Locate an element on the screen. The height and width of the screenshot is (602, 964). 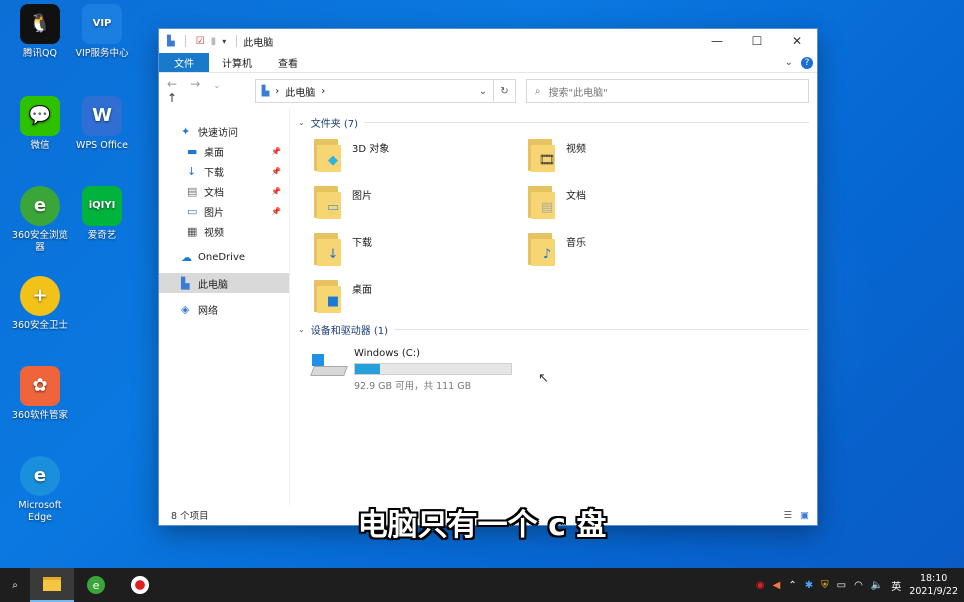
search-icon: ⌕ is located at coordinates (537, 91).